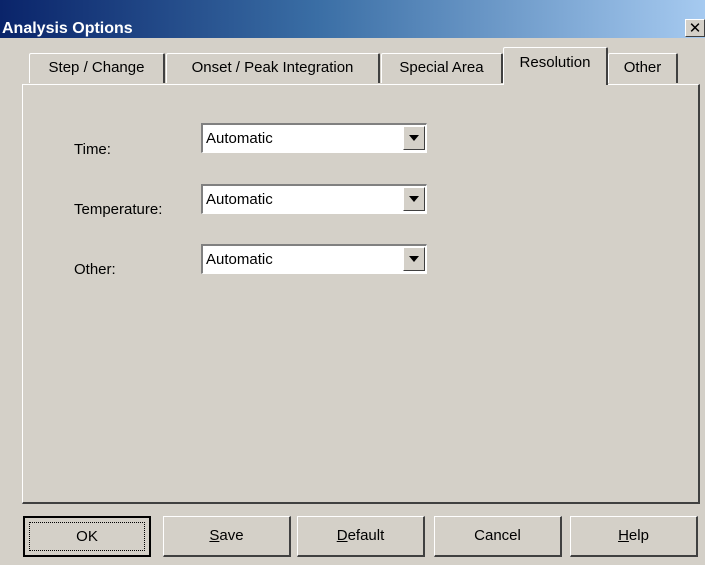  I want to click on focus-indicator, so click(87, 536).